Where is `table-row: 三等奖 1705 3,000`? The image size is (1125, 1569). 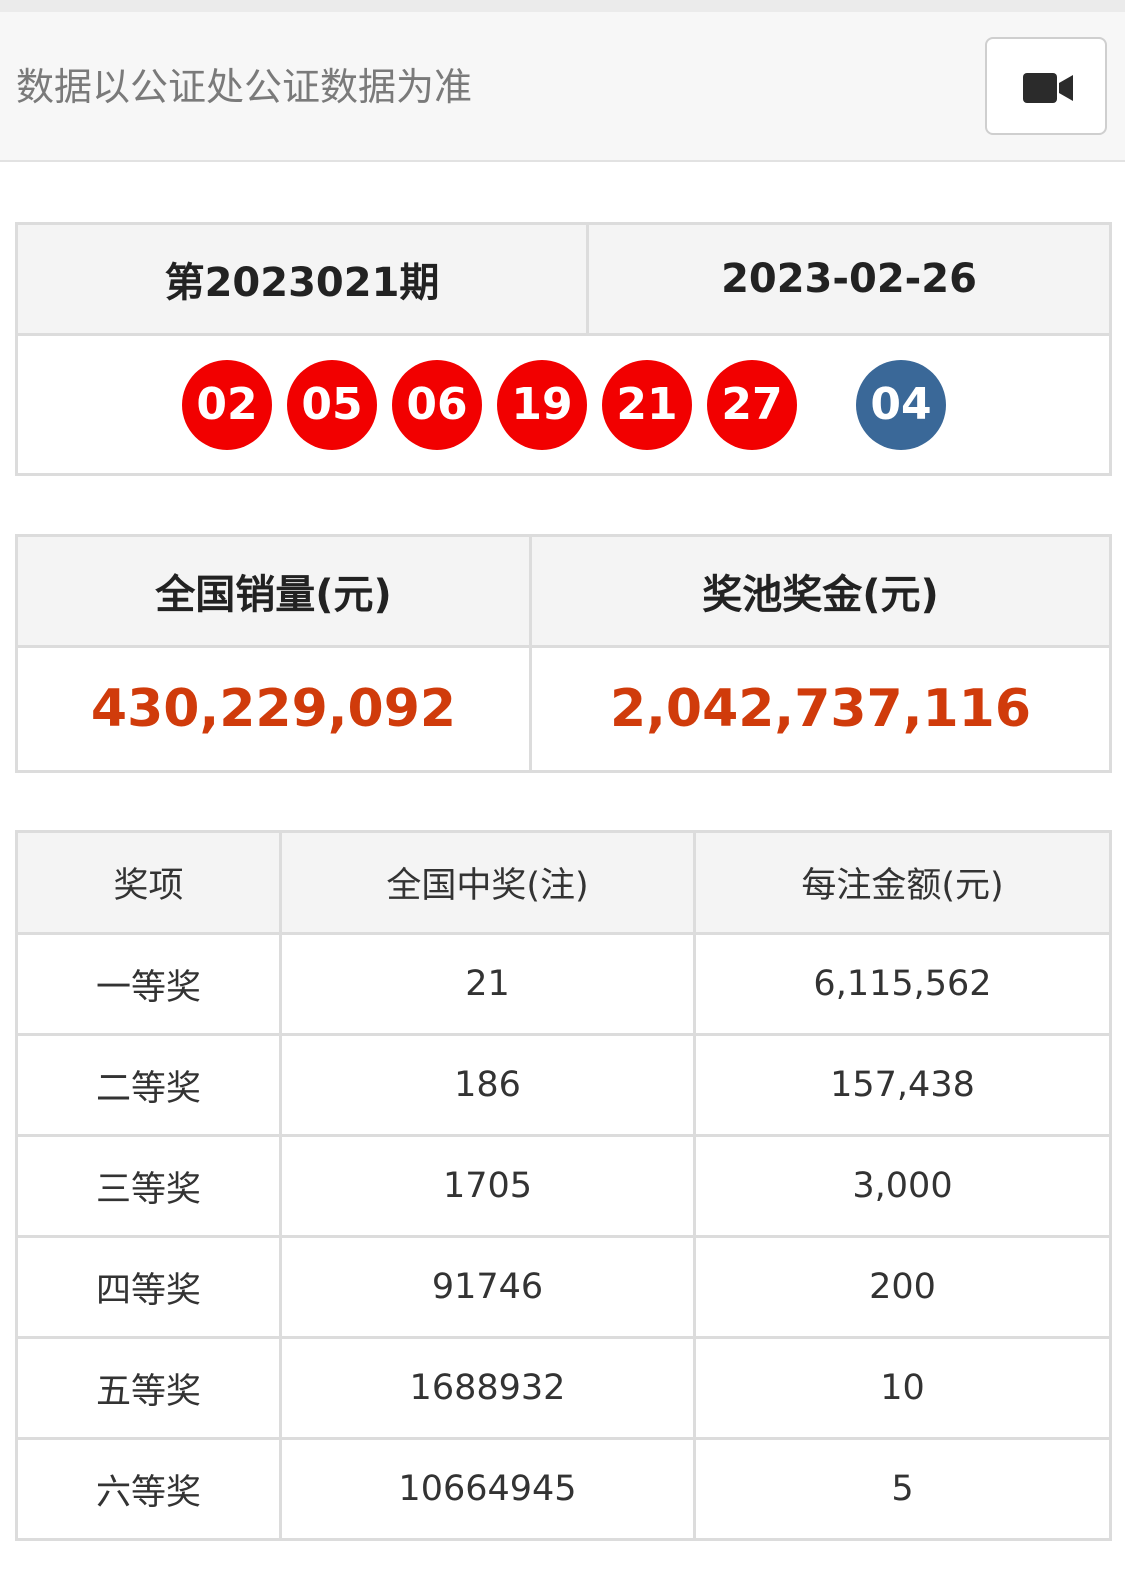
table-row: 三等奖 1705 3,000 is located at coordinates (563, 1186).